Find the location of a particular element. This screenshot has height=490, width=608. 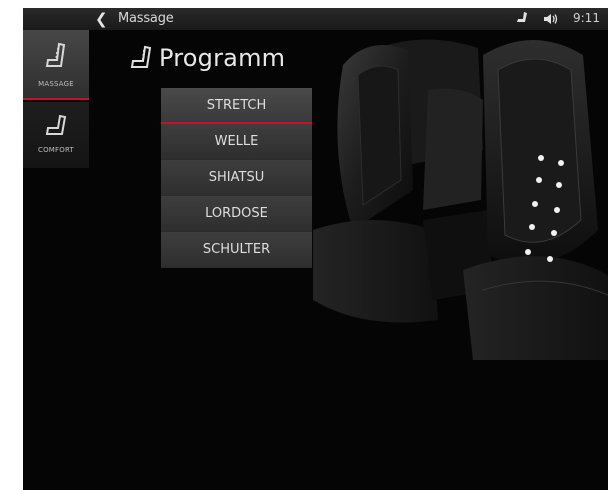

sidebar-tab-label: MASSAGE is located at coordinates (56, 84).